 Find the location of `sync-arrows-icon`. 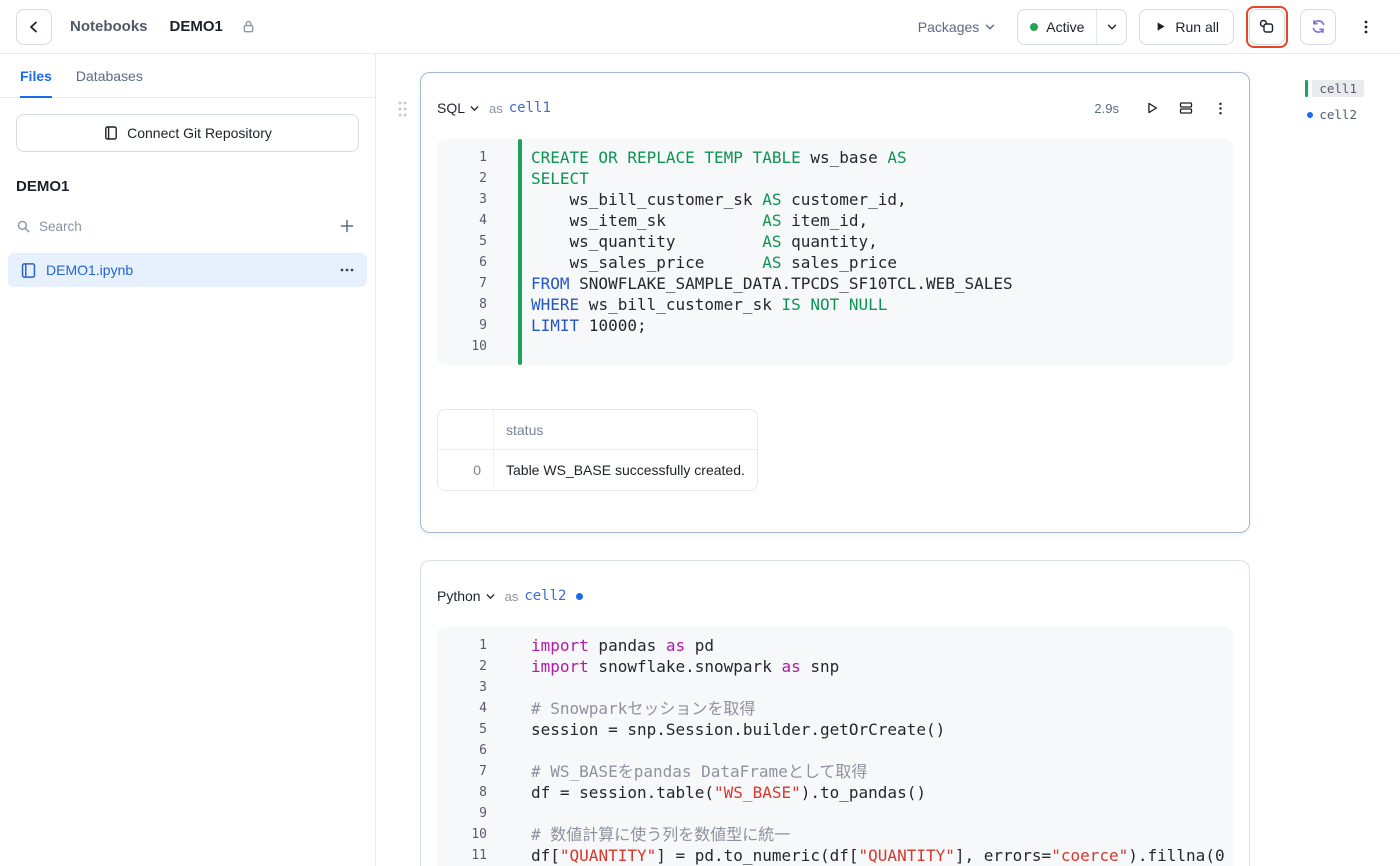

sync-arrows-icon is located at coordinates (1318, 26).